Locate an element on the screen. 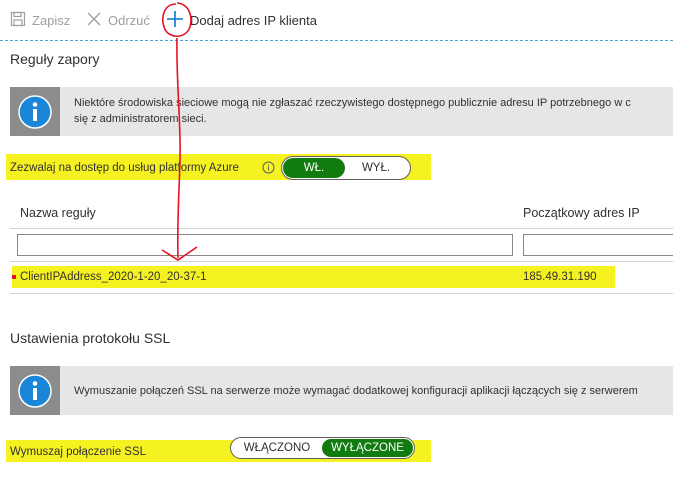 This screenshot has width=673, height=490. annotation-circle is located at coordinates (177, 19).